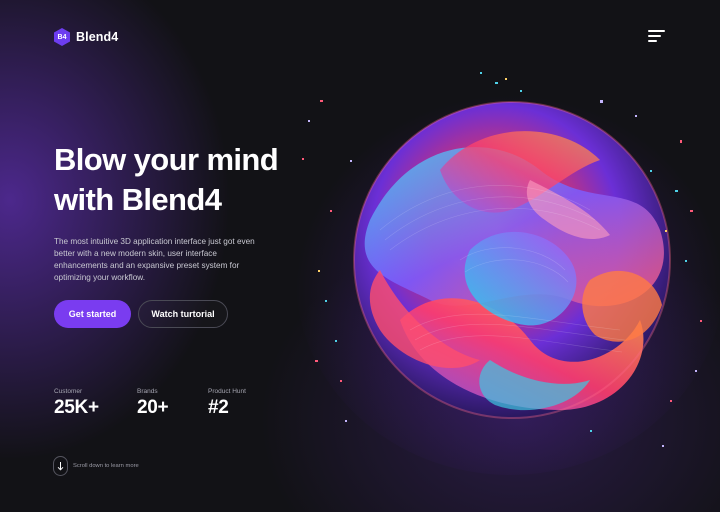 The width and height of the screenshot is (720, 512). Describe the element at coordinates (153, 407) in the screenshot. I see `stat-value: 20+` at that location.